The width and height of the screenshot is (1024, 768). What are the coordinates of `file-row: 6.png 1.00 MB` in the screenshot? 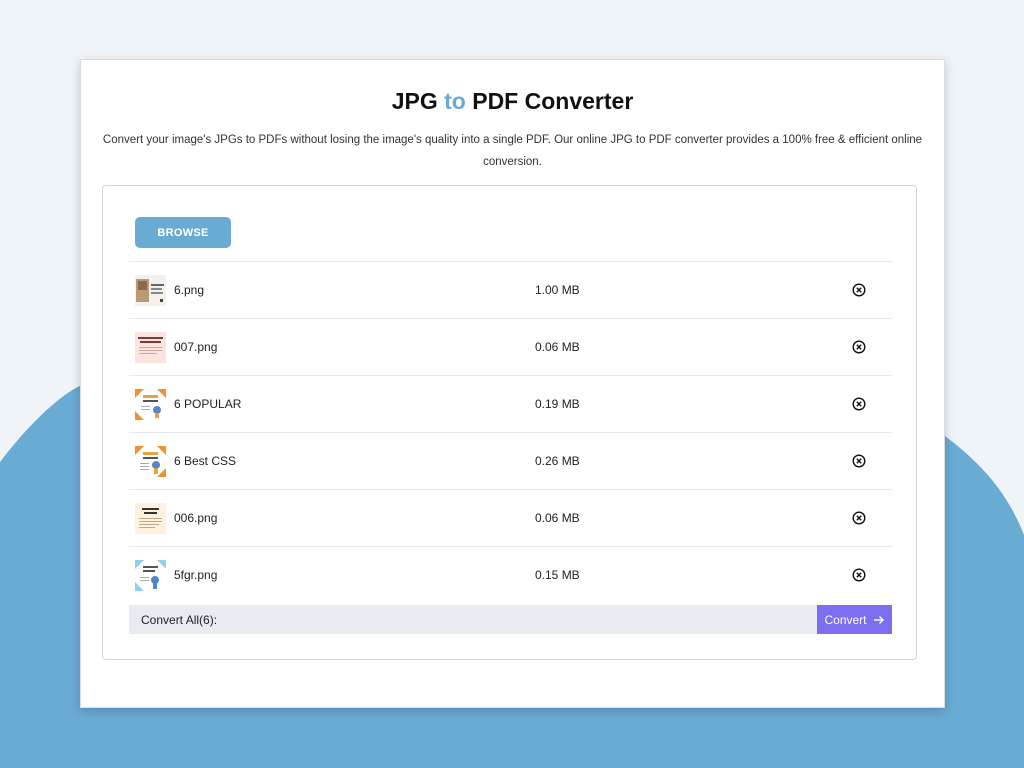 It's located at (510, 290).